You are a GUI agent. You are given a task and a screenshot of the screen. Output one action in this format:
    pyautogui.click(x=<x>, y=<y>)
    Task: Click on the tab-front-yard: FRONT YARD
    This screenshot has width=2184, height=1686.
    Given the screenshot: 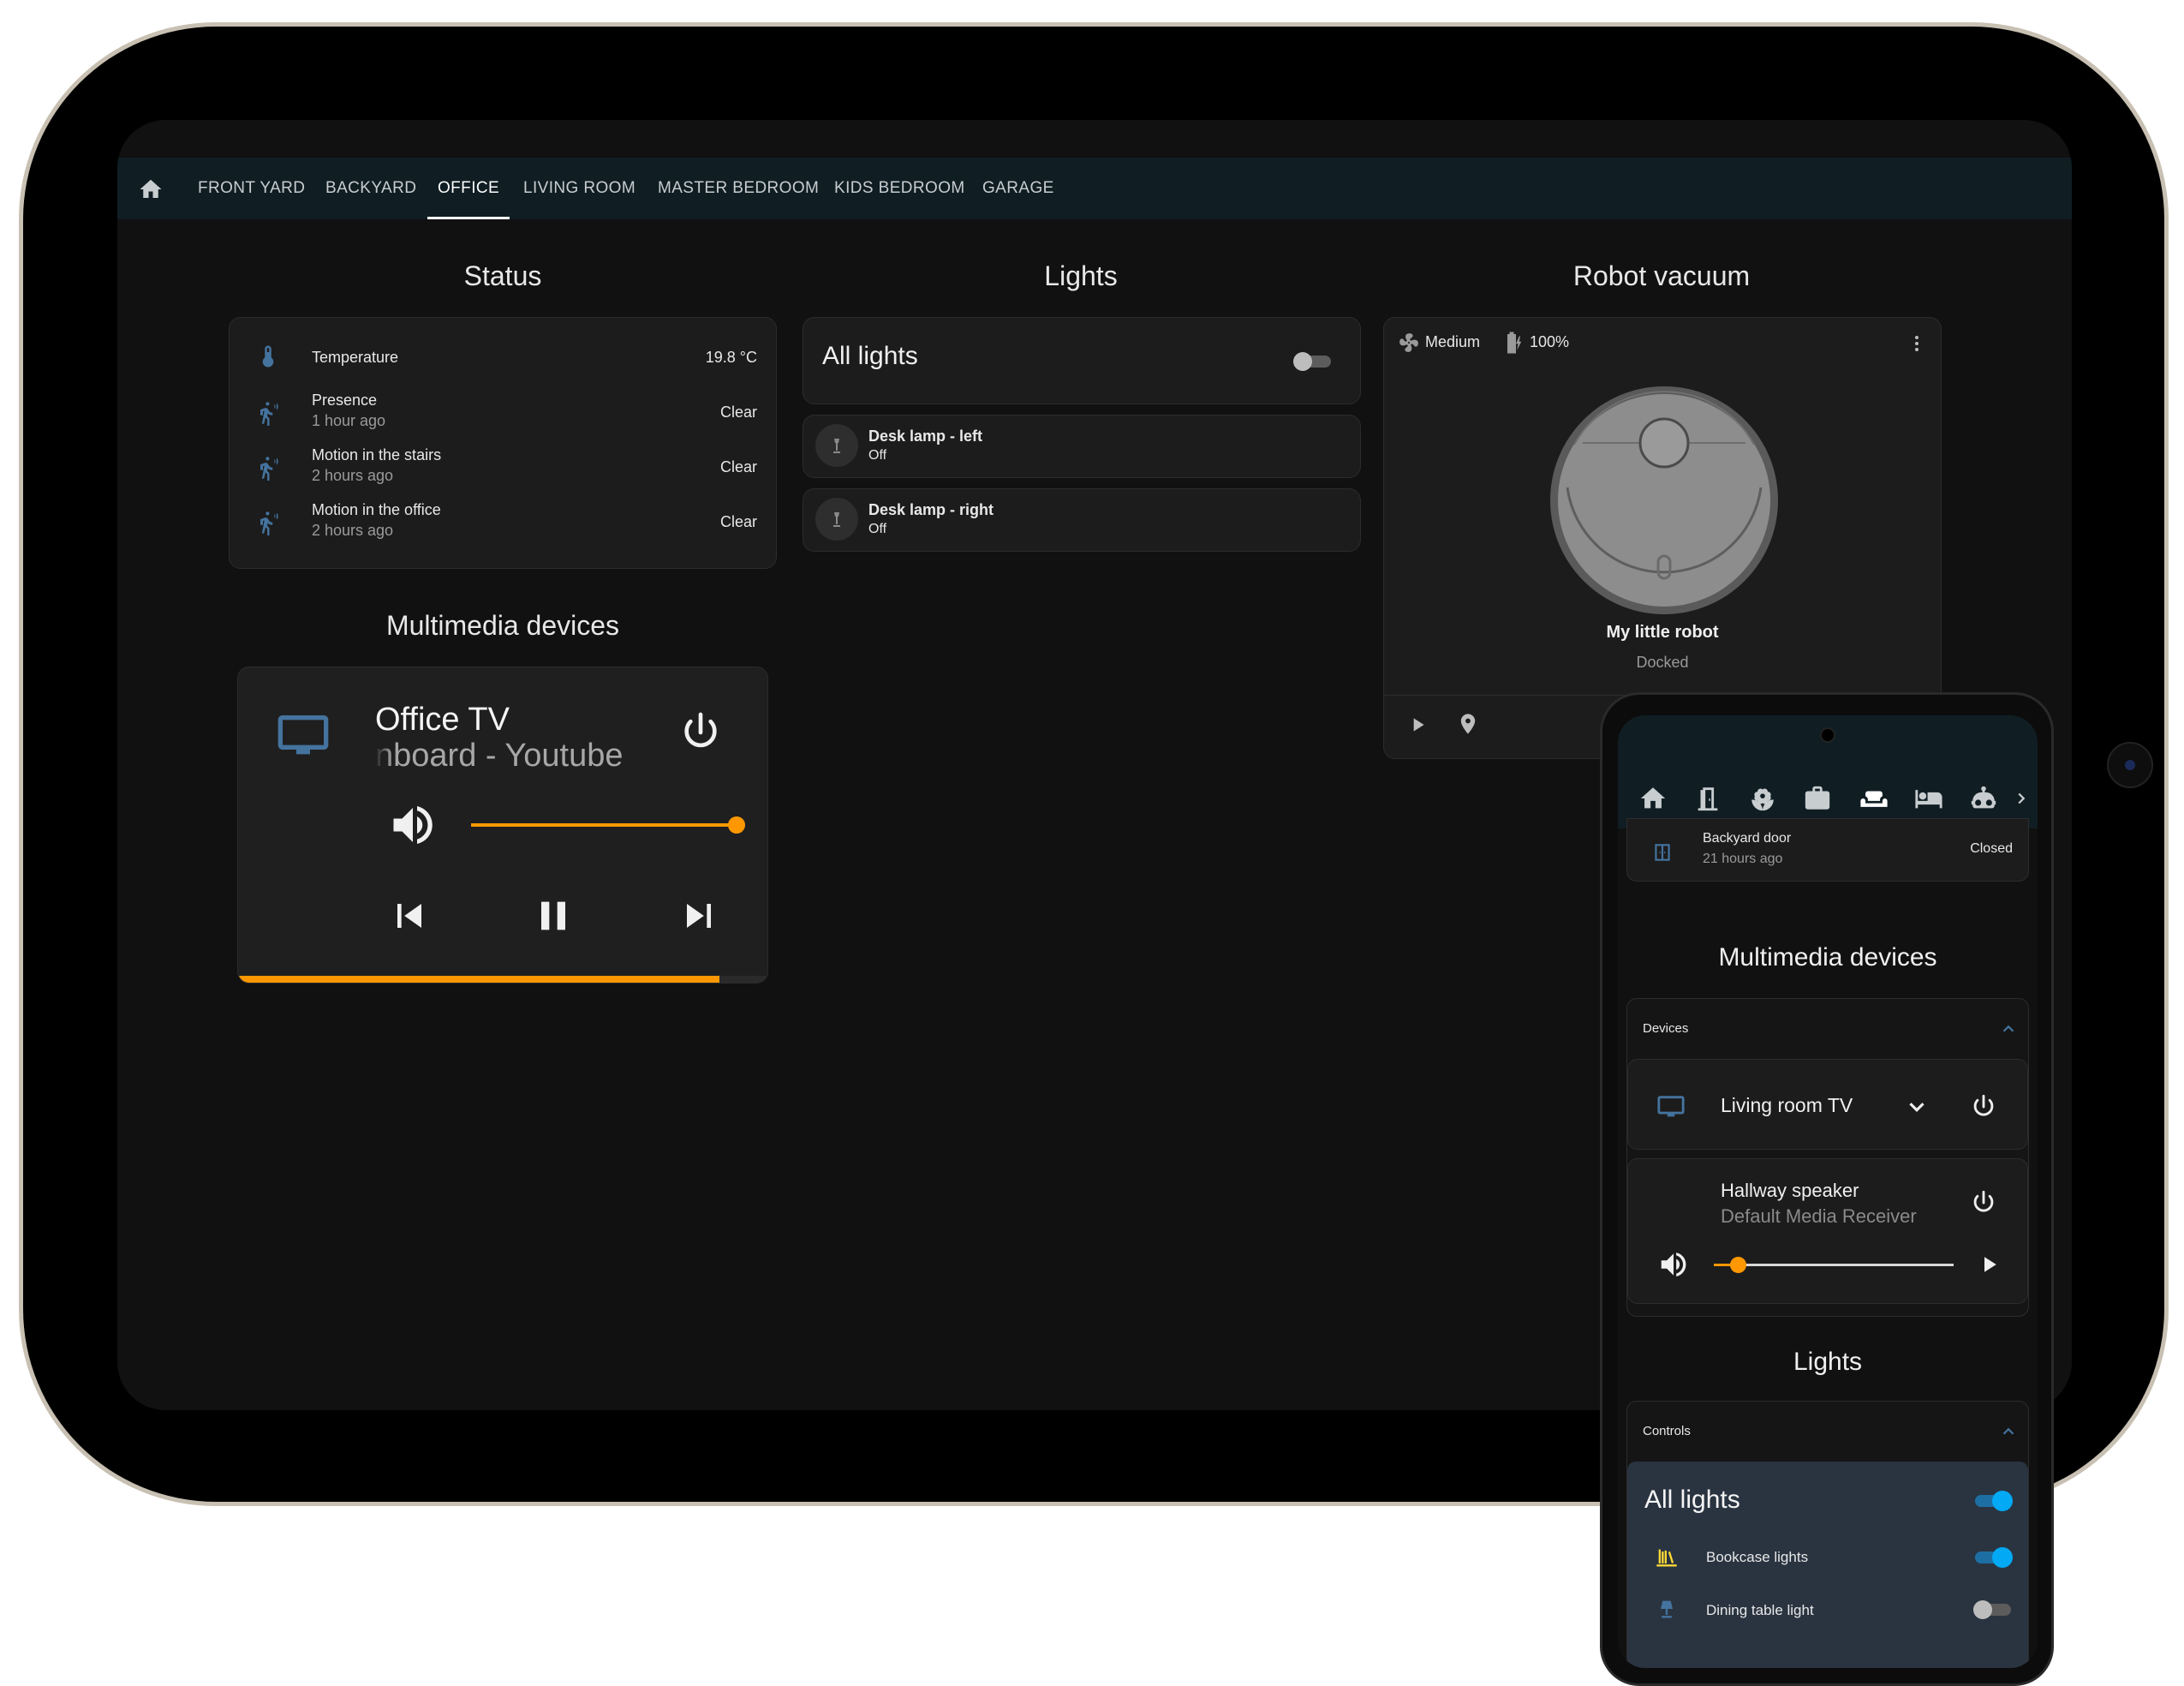 What is the action you would take?
    pyautogui.click(x=251, y=188)
    